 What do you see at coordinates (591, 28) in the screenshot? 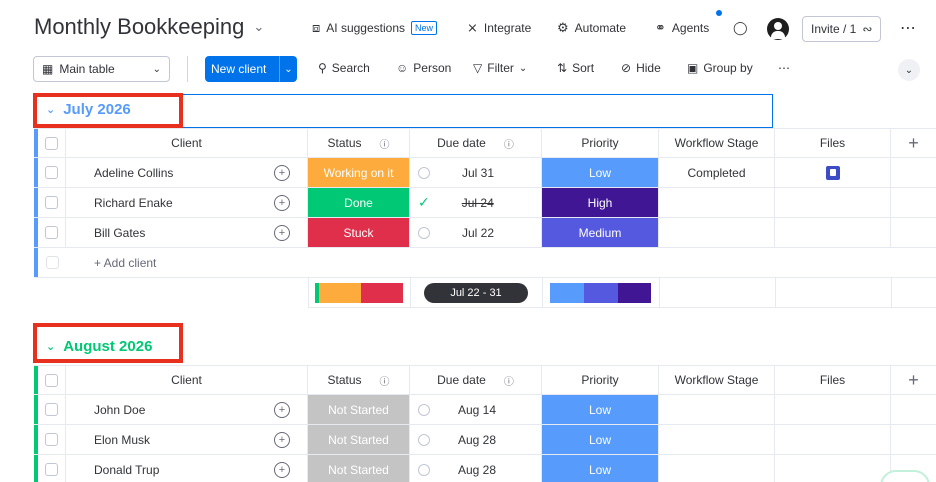
I see `automate-button: ⚙ Automate` at bounding box center [591, 28].